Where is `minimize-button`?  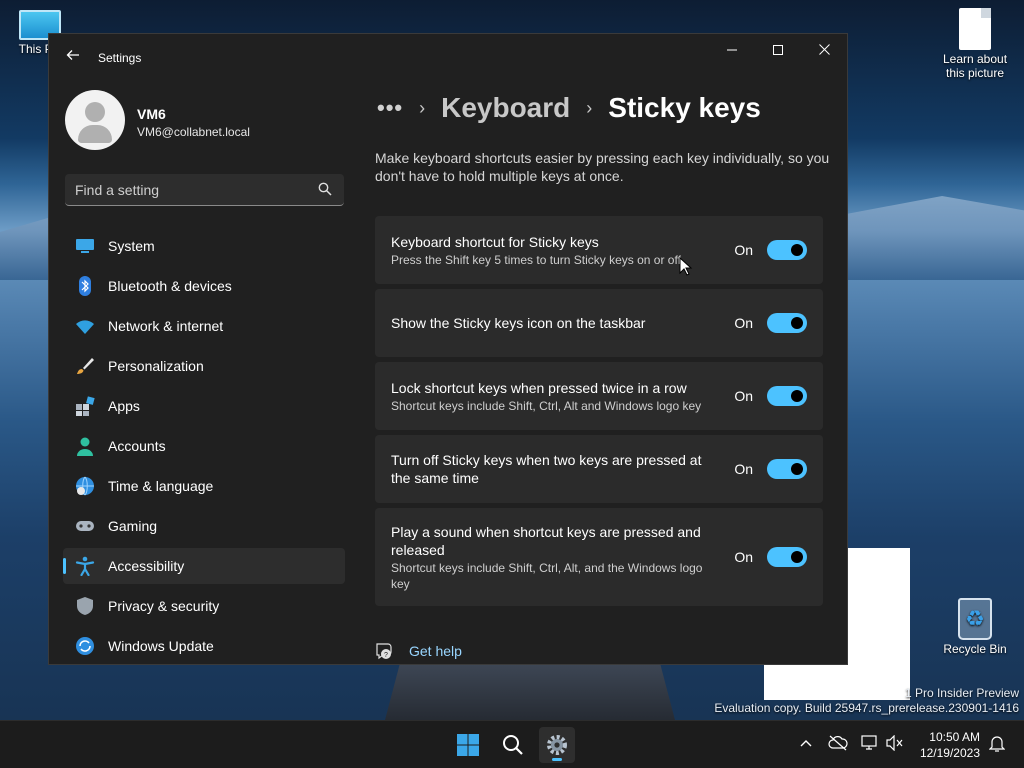 minimize-button is located at coordinates (732, 50).